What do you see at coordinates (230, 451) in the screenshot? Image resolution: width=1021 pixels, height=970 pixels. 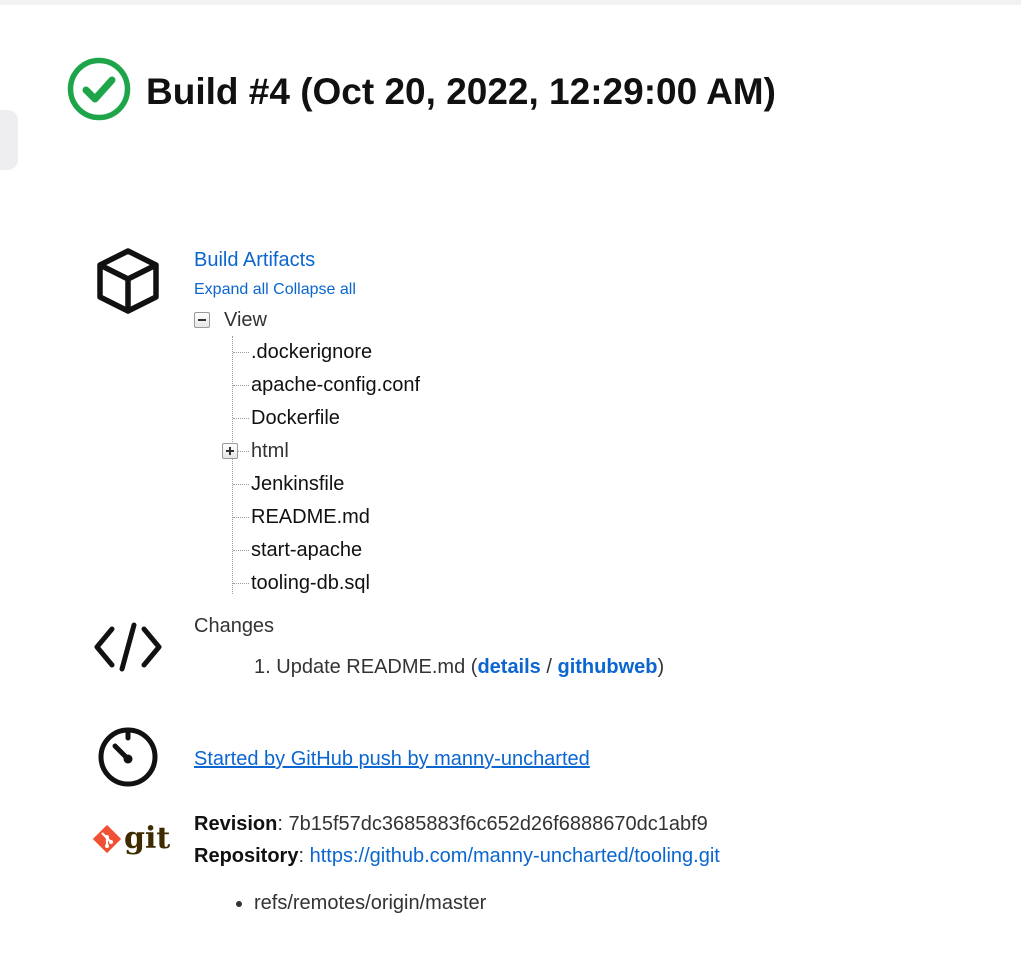 I see `expand-toggle-icon` at bounding box center [230, 451].